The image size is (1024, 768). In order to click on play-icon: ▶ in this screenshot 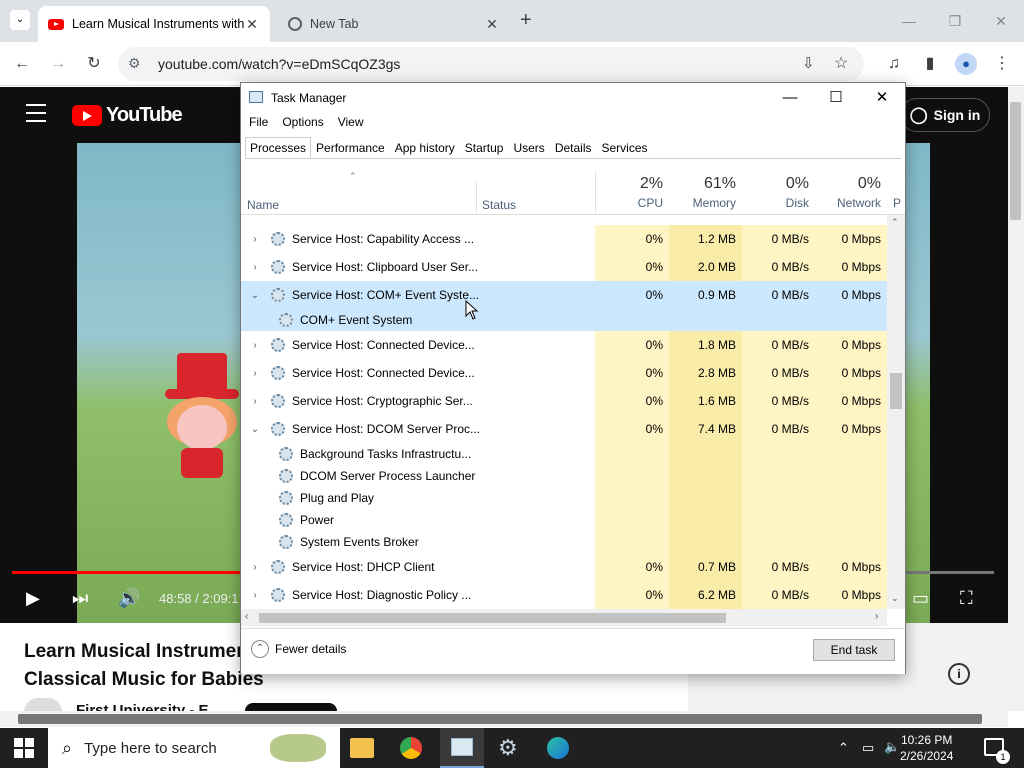, I will do `click(33, 598)`.